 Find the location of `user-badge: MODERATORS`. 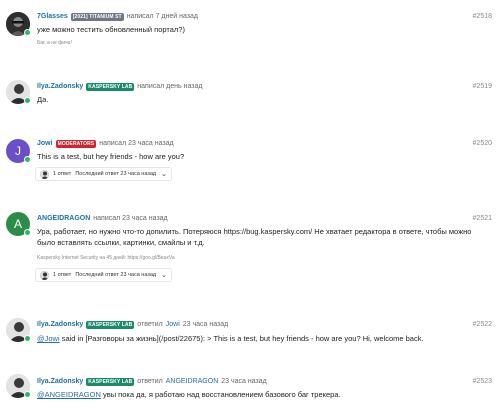

user-badge: MODERATORS is located at coordinates (76, 143).